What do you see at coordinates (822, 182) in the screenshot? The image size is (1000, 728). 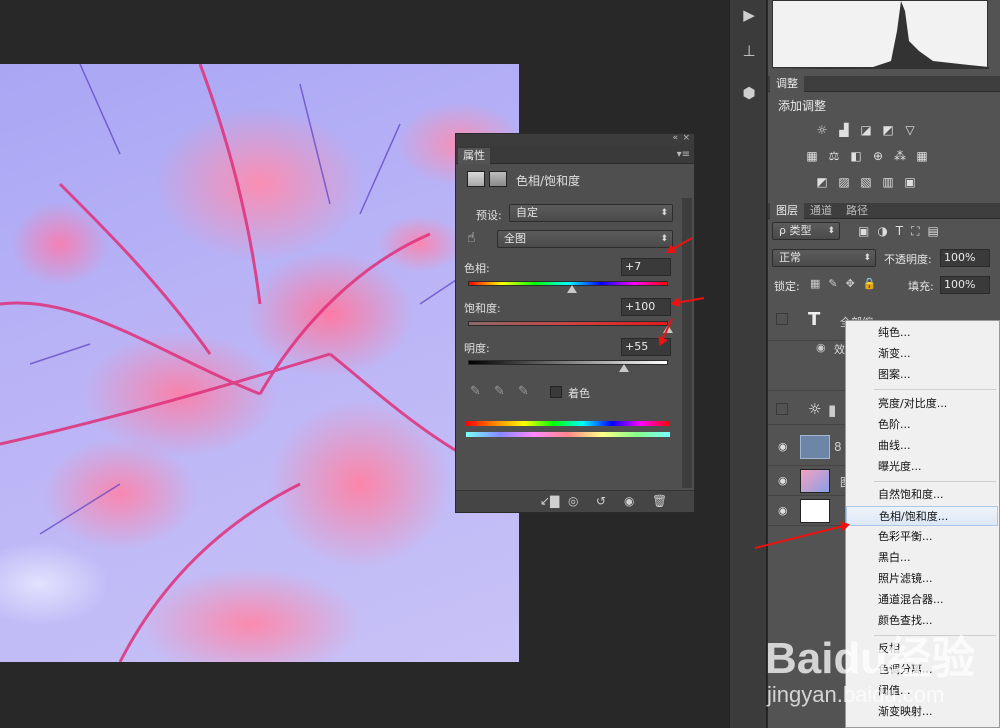 I see `invert-icon: ◩` at bounding box center [822, 182].